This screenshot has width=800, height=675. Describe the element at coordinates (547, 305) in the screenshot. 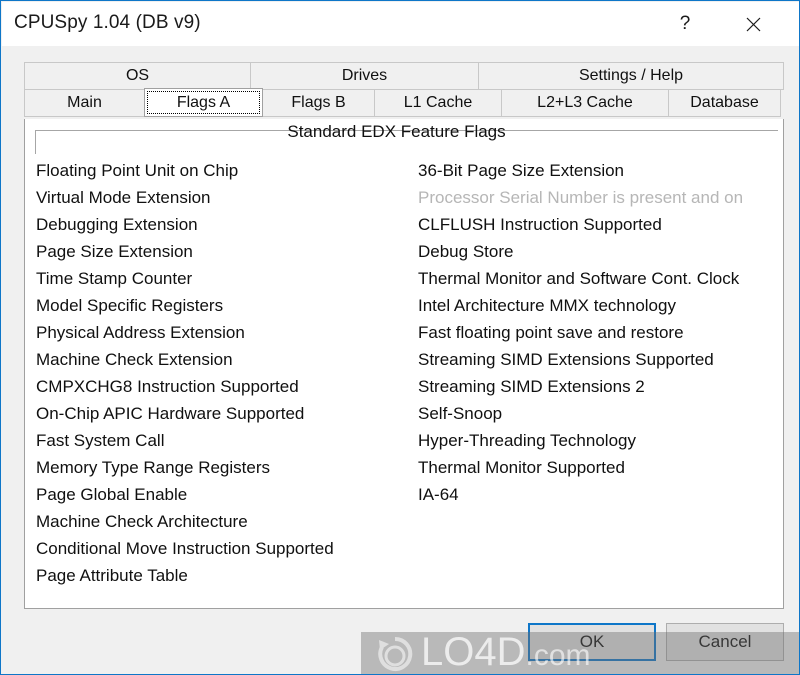

I see `feature-flag-item: Intel Architecture MMX technology` at that location.